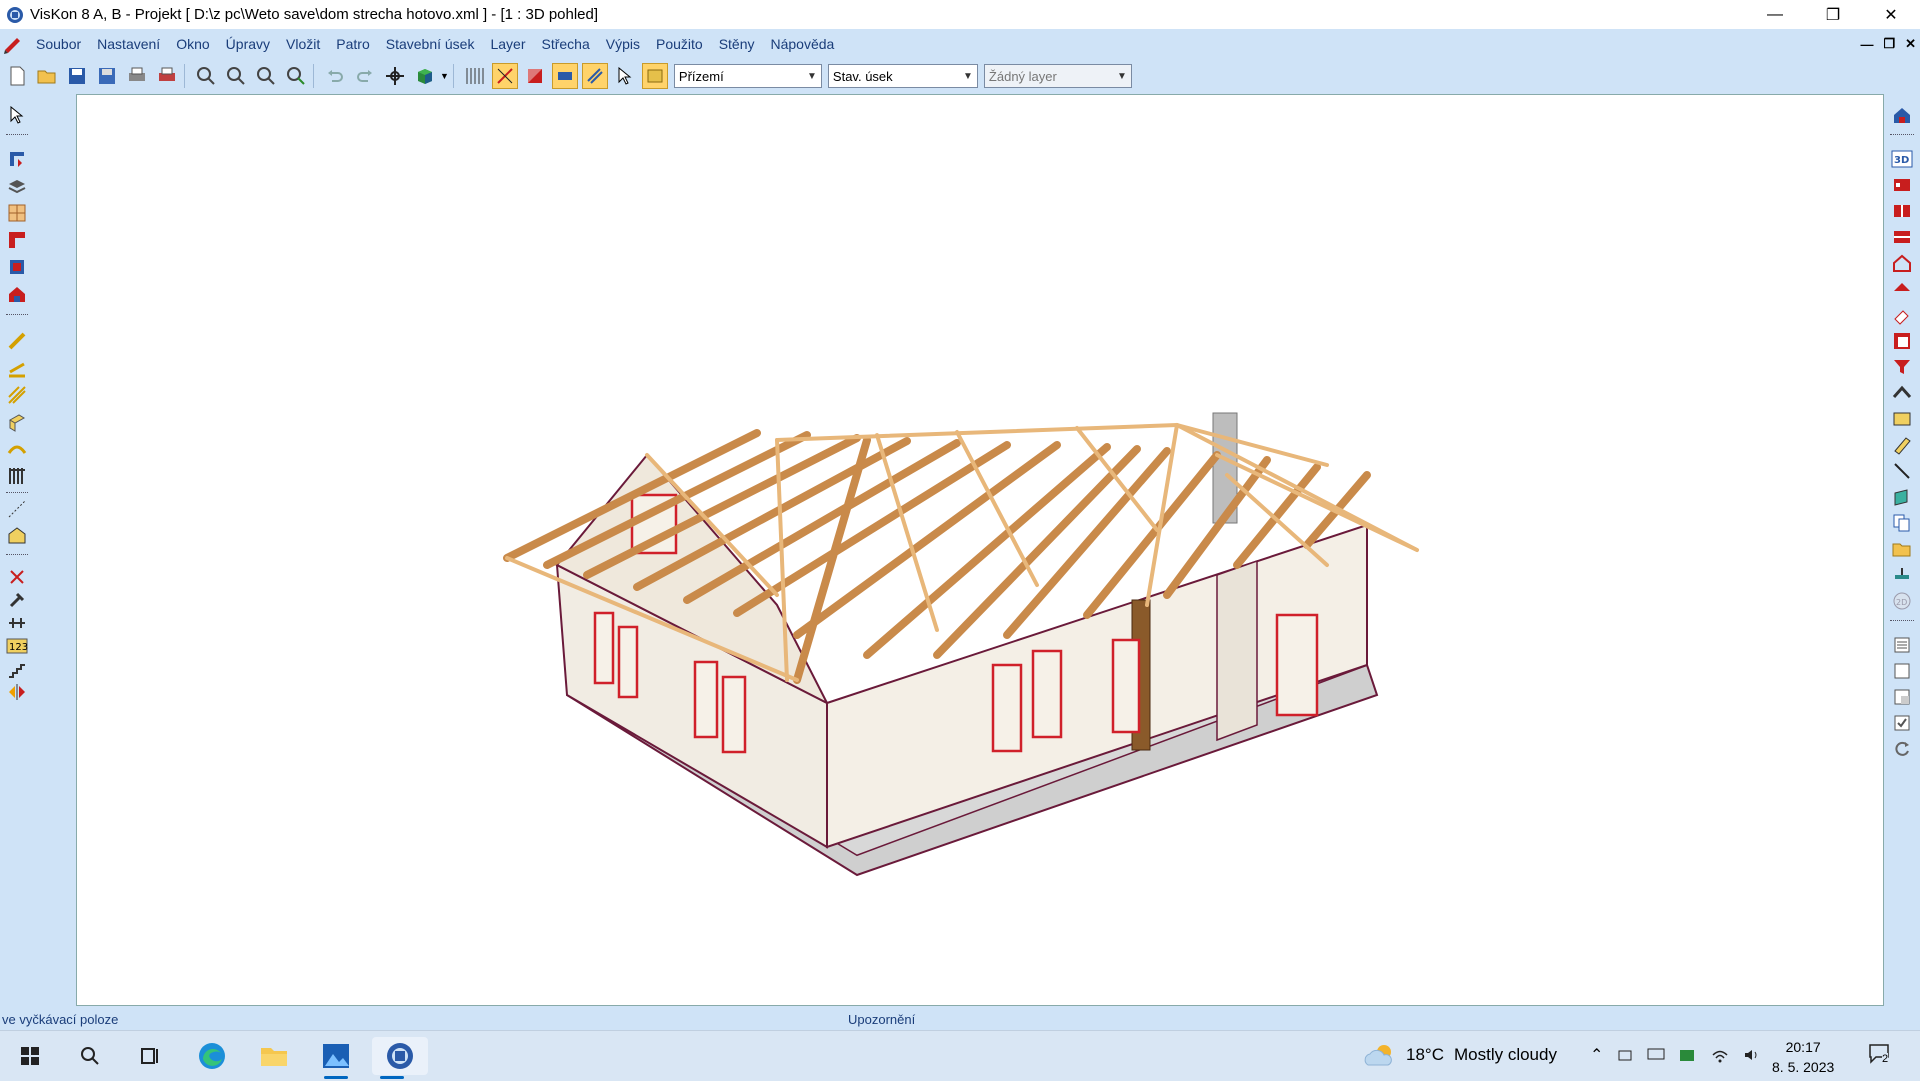 This screenshot has width=1920, height=1081. Describe the element at coordinates (296, 76) in the screenshot. I see `zoom-all-button` at that location.